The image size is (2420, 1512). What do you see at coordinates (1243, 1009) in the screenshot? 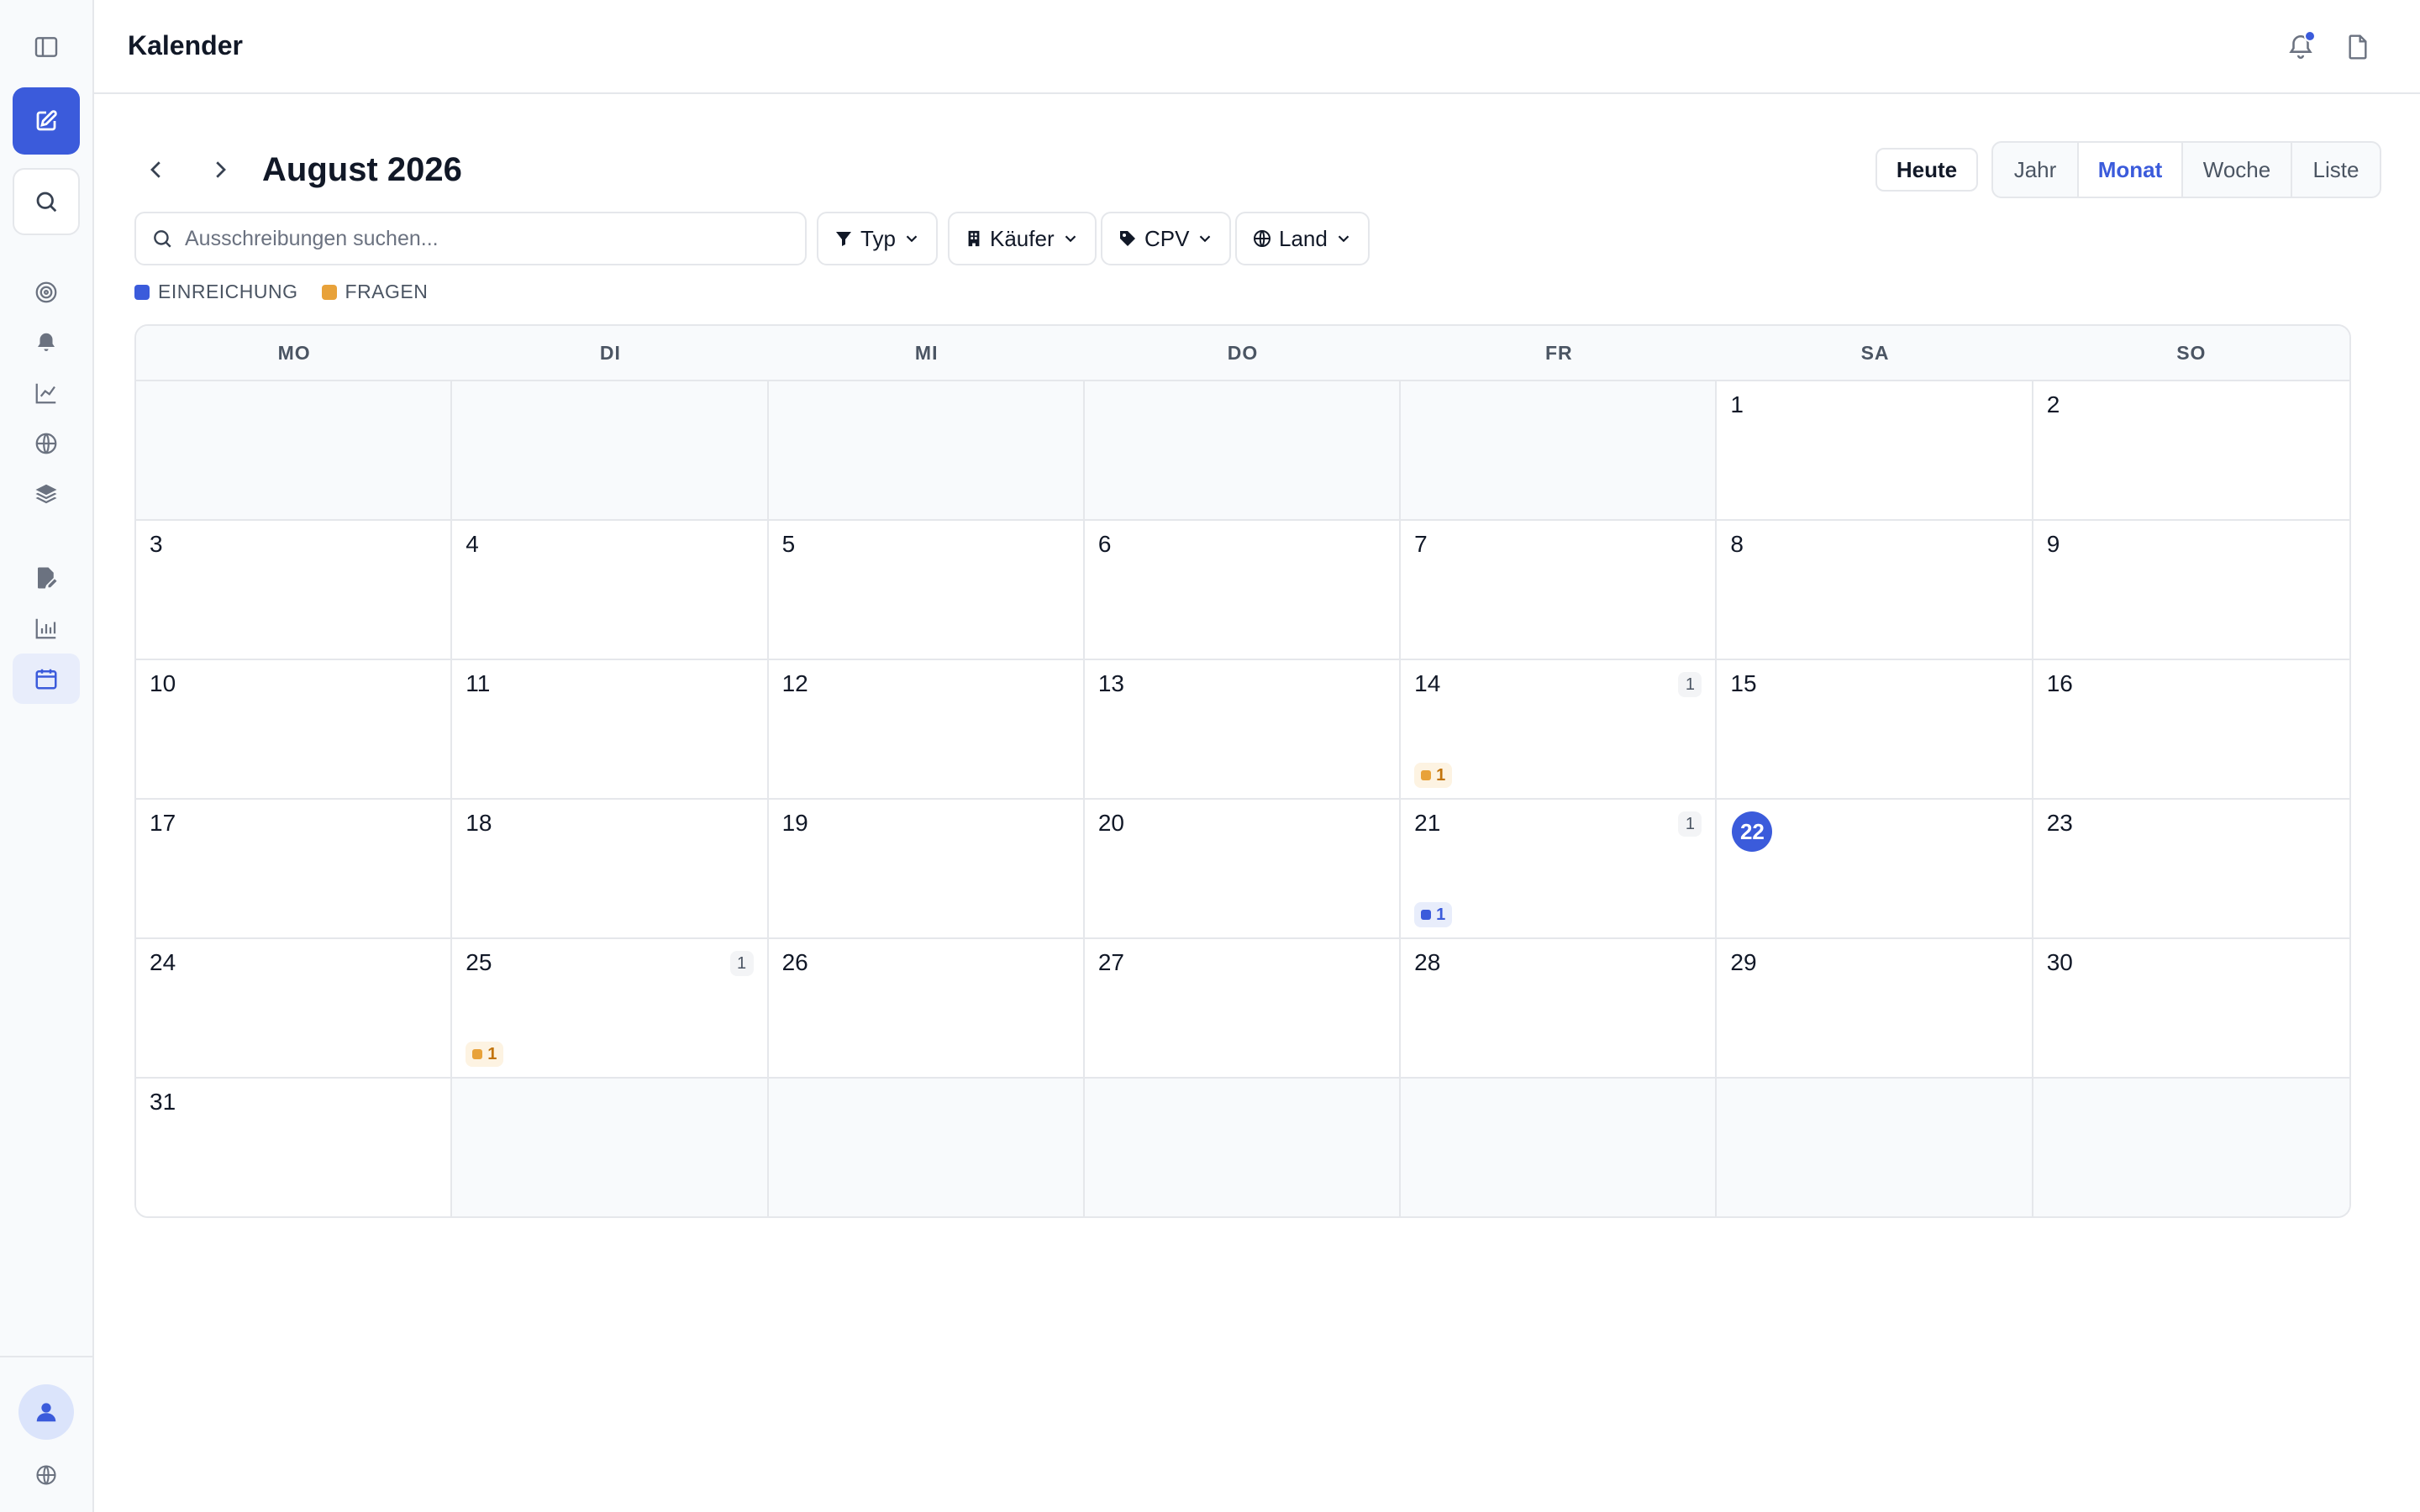
I see `day-cell: 27` at bounding box center [1243, 1009].